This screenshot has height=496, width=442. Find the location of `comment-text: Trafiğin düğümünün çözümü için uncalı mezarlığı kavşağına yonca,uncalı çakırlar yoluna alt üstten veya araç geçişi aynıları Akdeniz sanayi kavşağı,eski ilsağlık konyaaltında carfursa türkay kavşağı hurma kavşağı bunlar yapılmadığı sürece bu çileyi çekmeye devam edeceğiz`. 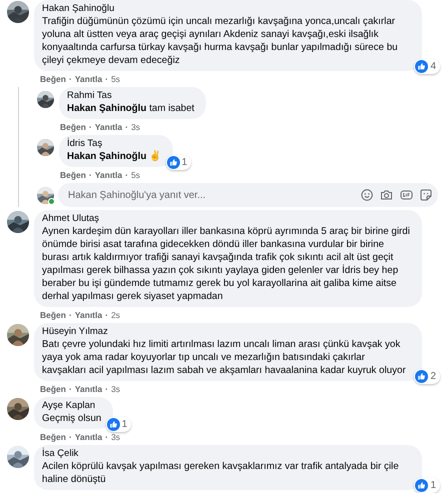

comment-text: Trafiğin düğümünün çözümü için uncalı mezarlığı kavşağına yonca,uncalı çakırlar yoluna alt üstten veya araç geçişi aynıları Akdeniz sanayi kavşağı,eski ilsağlık konyaaltında carfursa türkay kavşağı hurma kavşağı bunlar yapılmadığı sürece bu çileyi çekmeye devam edeceğiz is located at coordinates (220, 41).